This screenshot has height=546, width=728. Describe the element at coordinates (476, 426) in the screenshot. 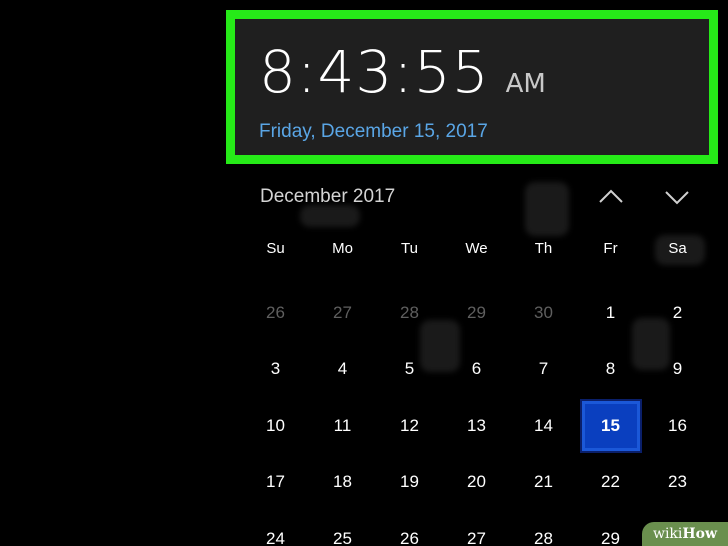

I see `calendar-day: 13` at that location.